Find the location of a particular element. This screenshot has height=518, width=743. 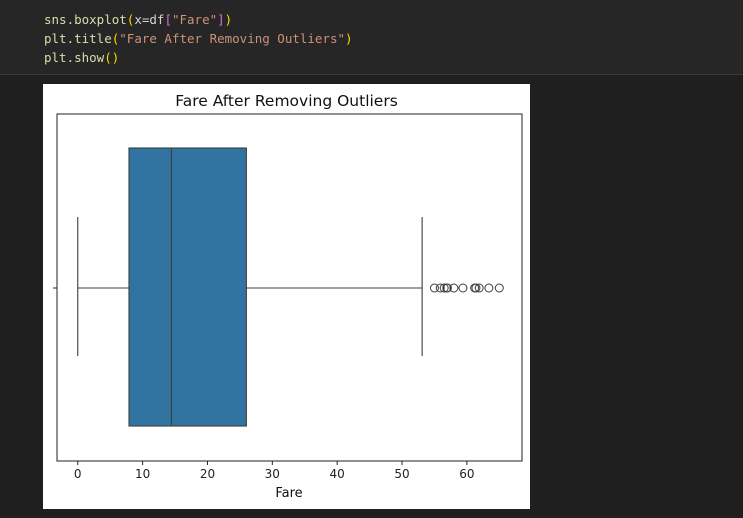

x-tick-label: 30 is located at coordinates (272, 474).